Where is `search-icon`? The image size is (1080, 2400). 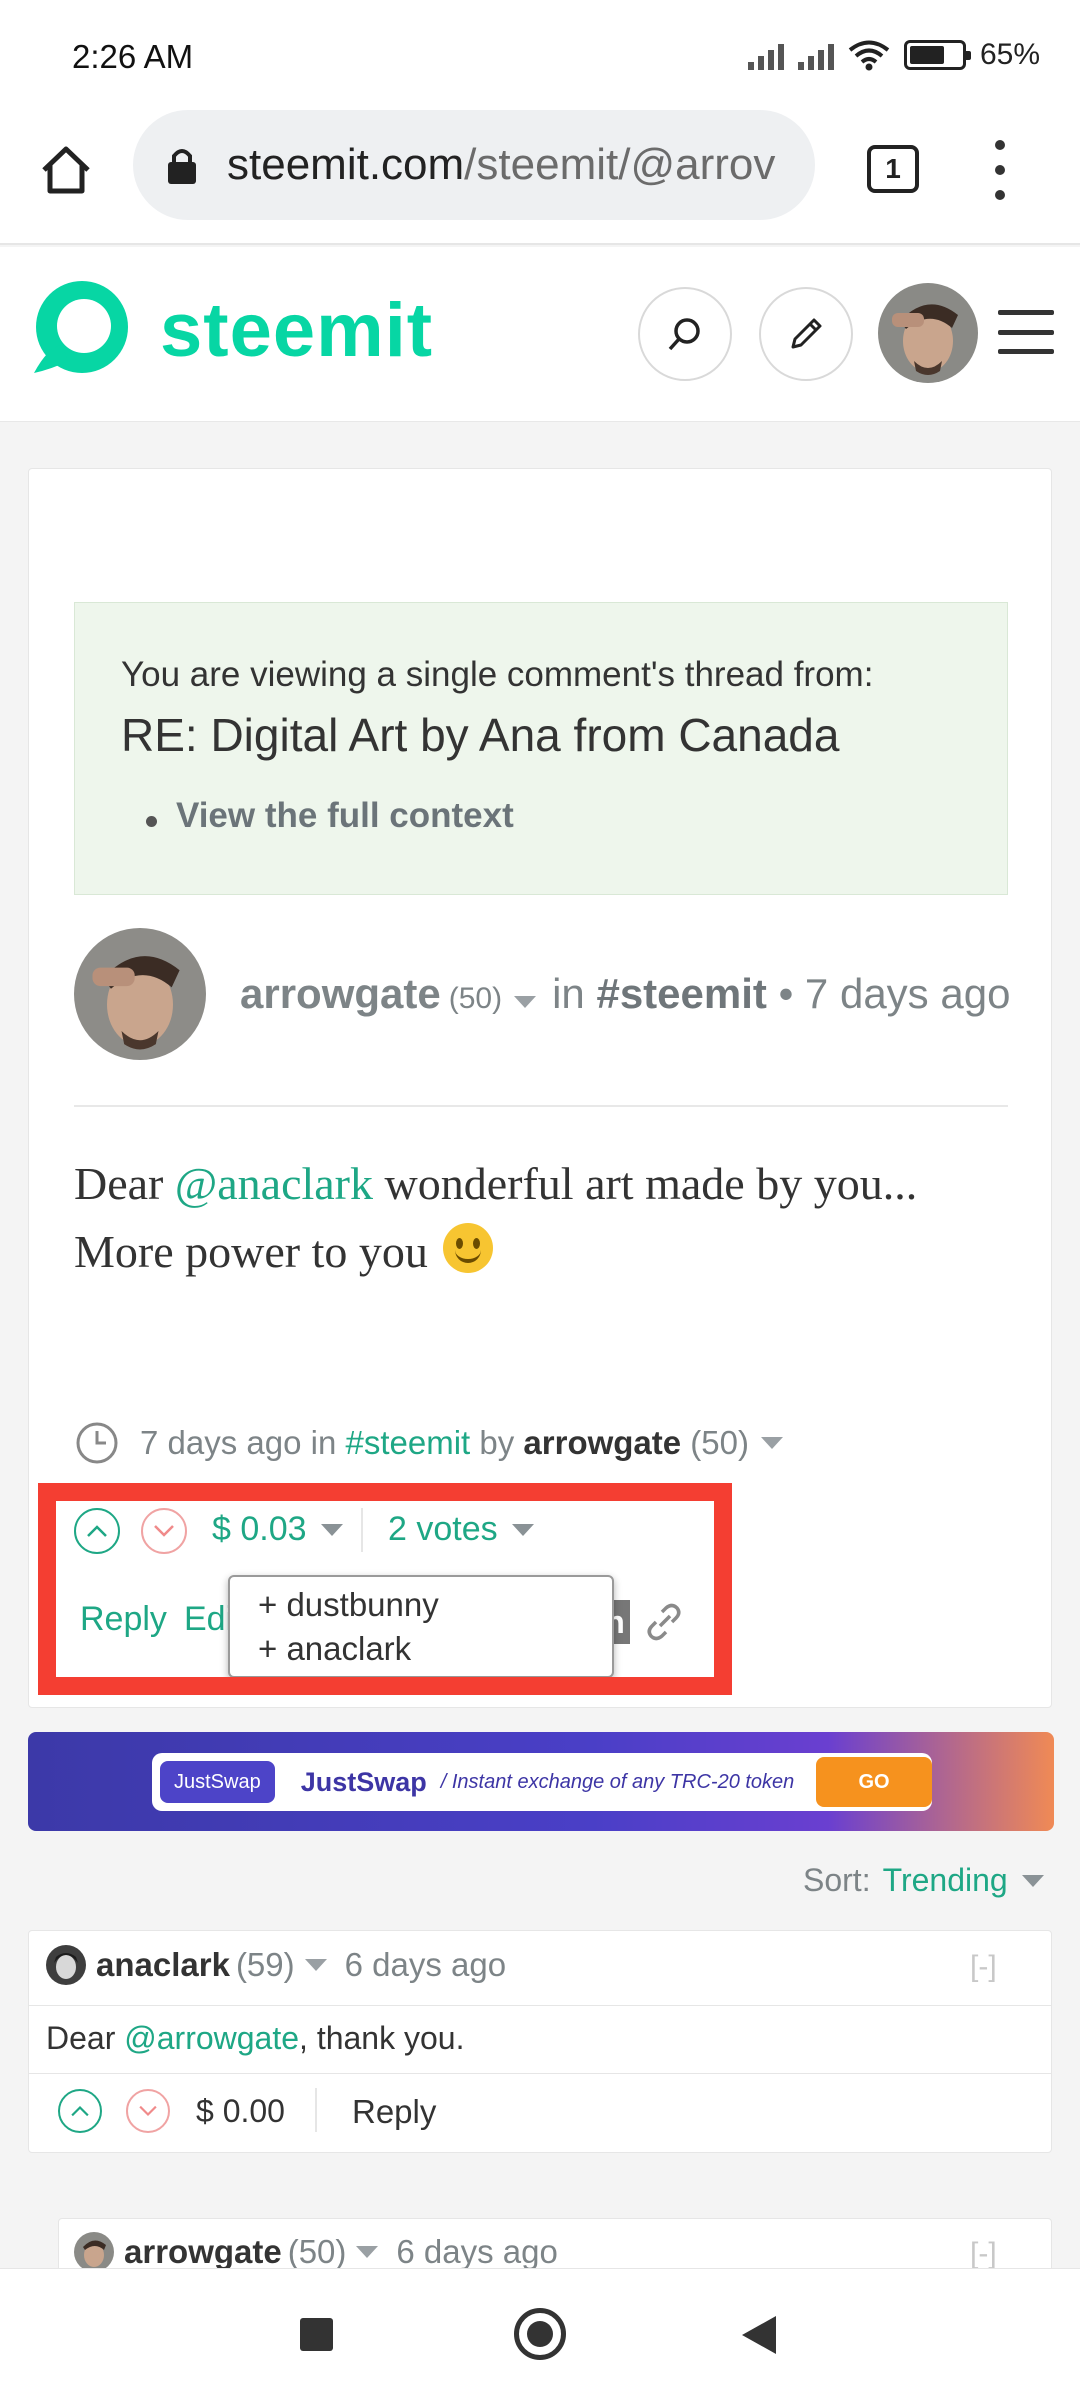 search-icon is located at coordinates (684, 334).